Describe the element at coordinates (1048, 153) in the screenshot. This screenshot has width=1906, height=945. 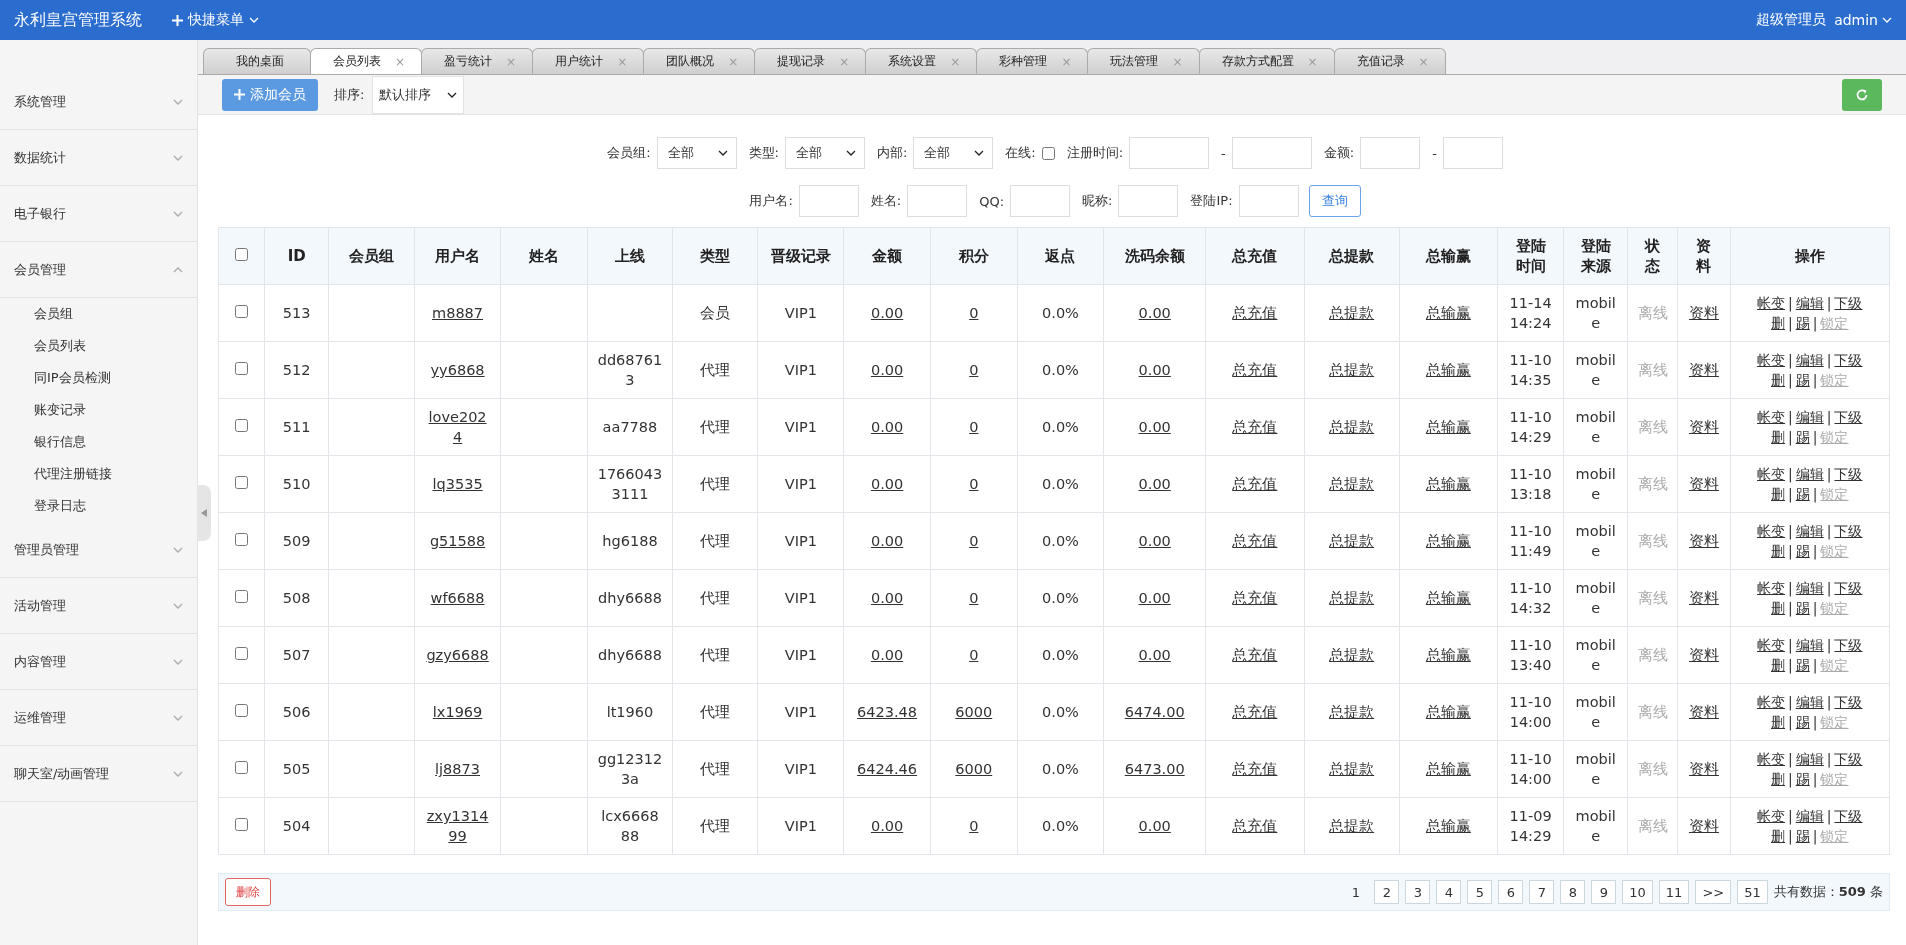
I see `online-checkbox` at that location.